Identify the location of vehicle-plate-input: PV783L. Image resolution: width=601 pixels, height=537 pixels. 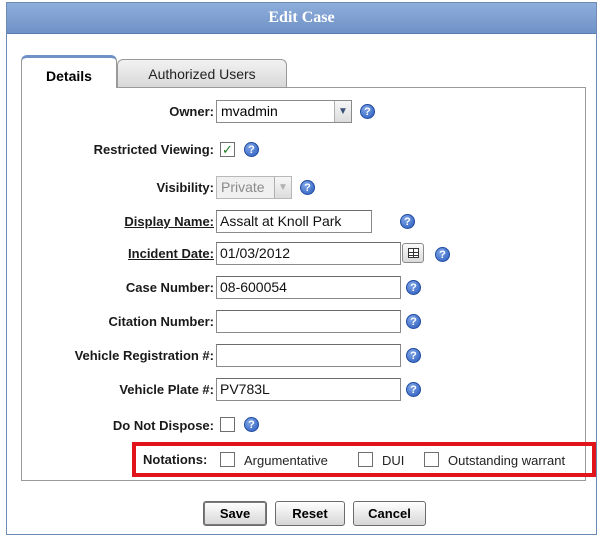
(308, 389).